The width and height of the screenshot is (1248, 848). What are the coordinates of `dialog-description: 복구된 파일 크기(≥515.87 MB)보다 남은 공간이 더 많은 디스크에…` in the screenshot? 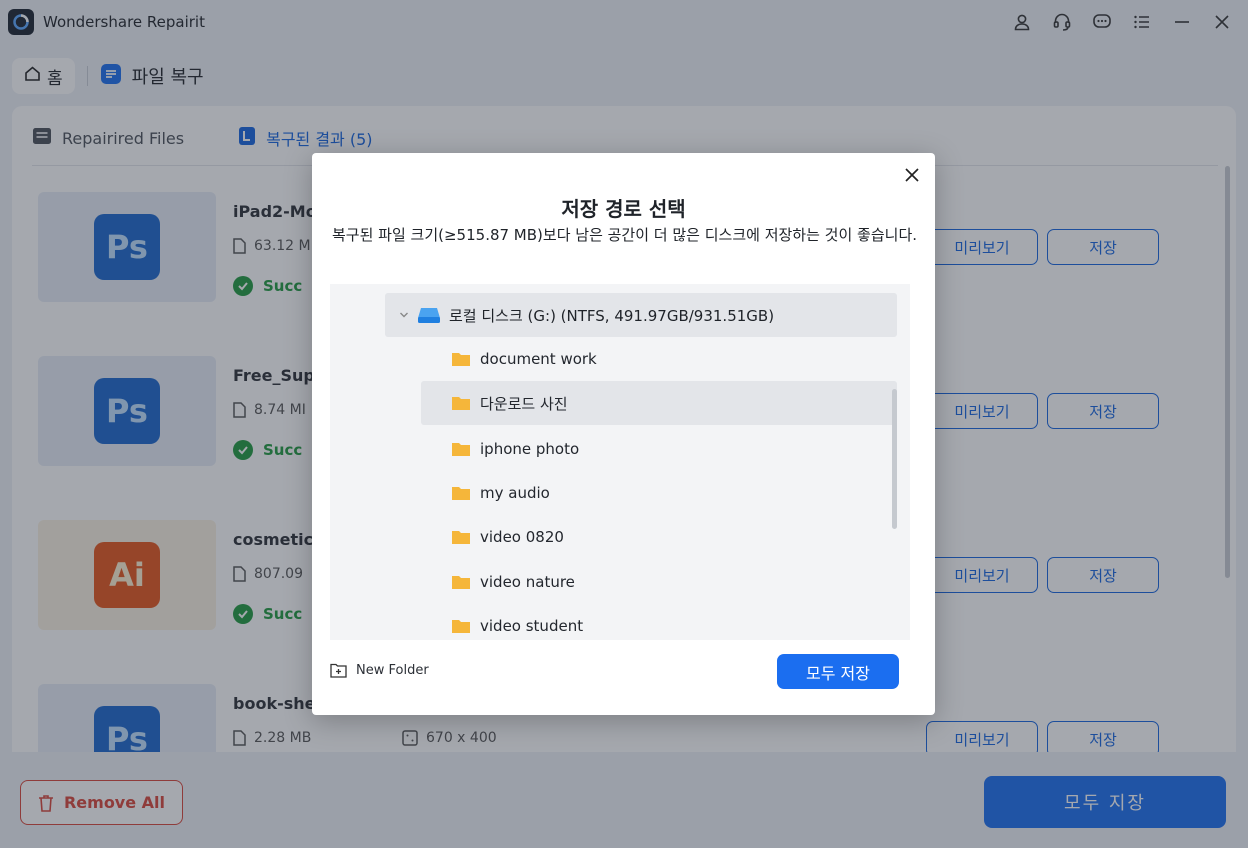 It's located at (625, 235).